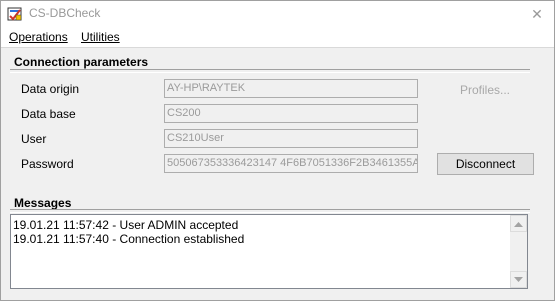 This screenshot has height=301, width=555. What do you see at coordinates (277, 14) in the screenshot?
I see `title-bar: CS-DBCheck ✕` at bounding box center [277, 14].